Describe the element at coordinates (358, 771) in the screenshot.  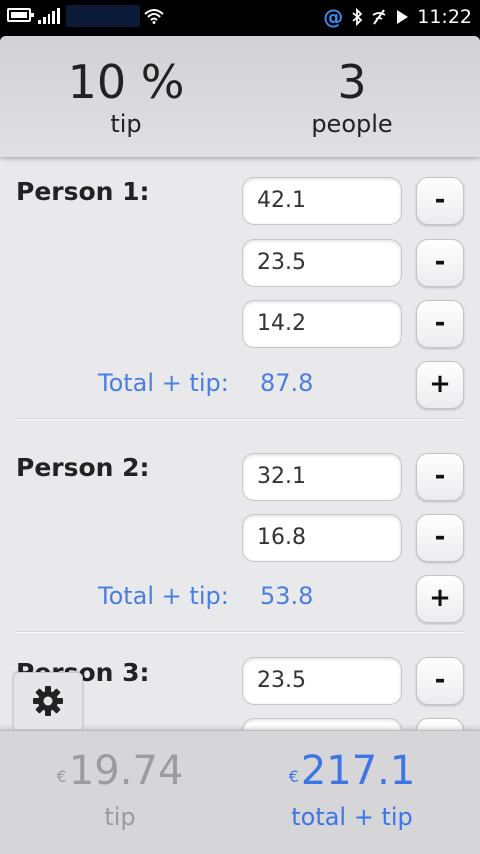
I see `grand-total-value: 217.1` at that location.